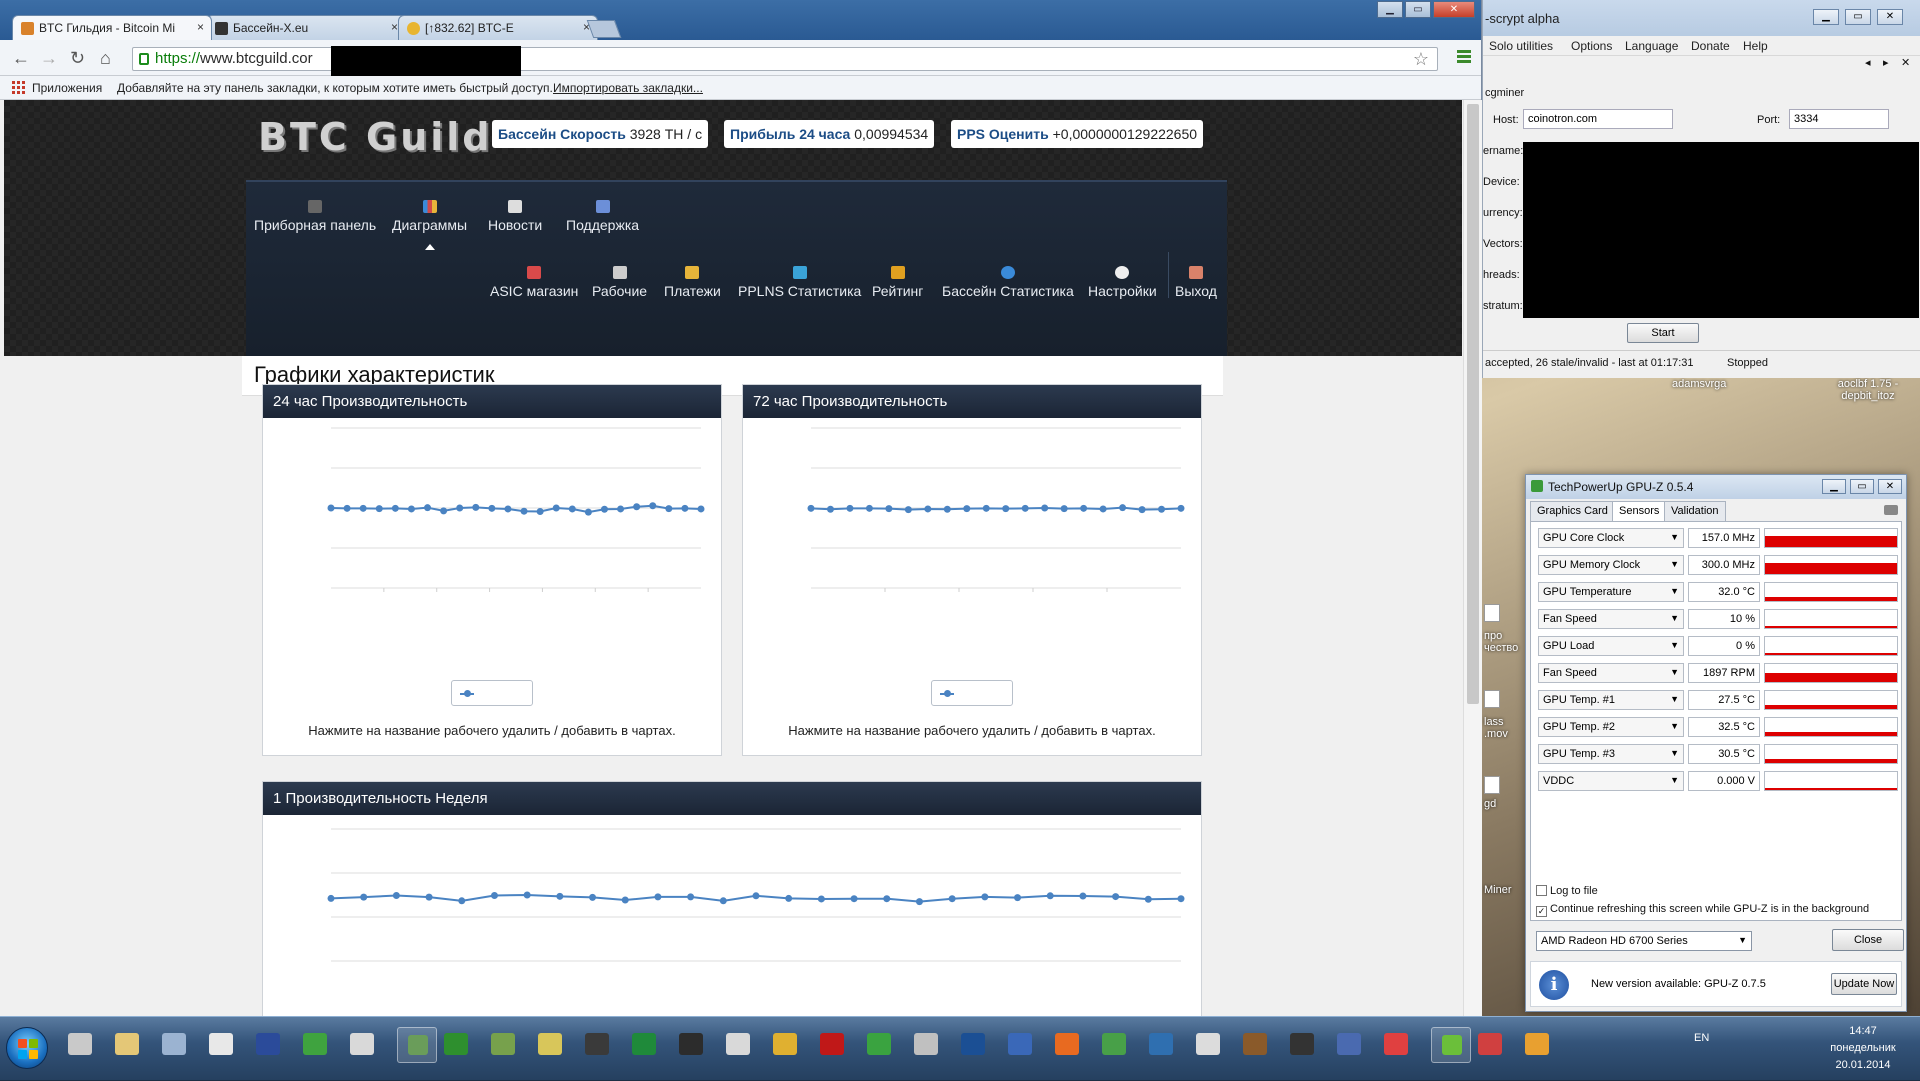 This screenshot has width=1920, height=1081. Describe the element at coordinates (1663, 333) in the screenshot. I see `start-button: Start` at that location.